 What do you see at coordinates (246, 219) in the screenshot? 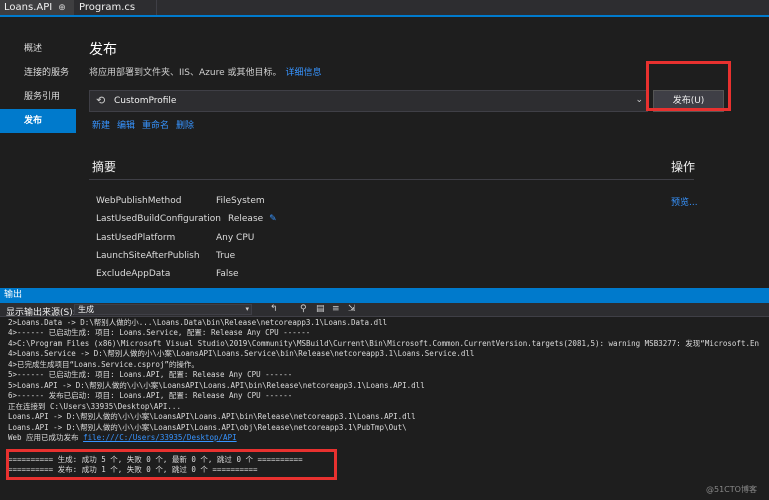
I see `property-value: Release` at bounding box center [246, 219].